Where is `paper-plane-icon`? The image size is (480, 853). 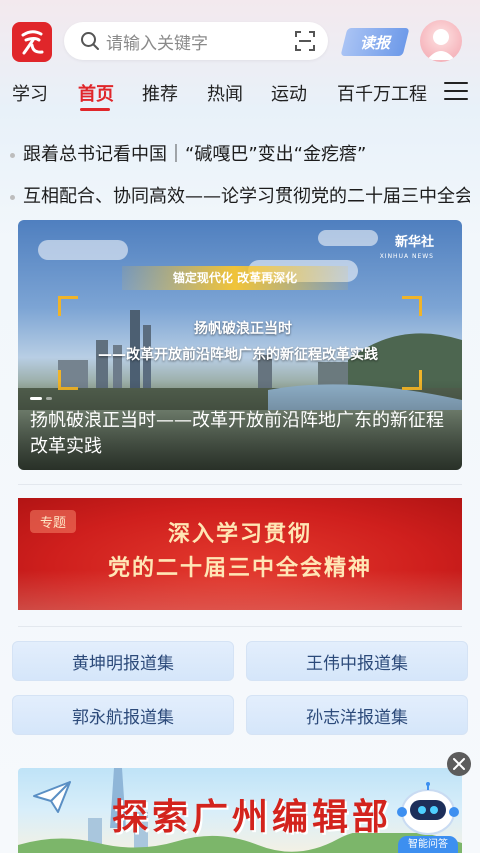 paper-plane-icon is located at coordinates (52, 797).